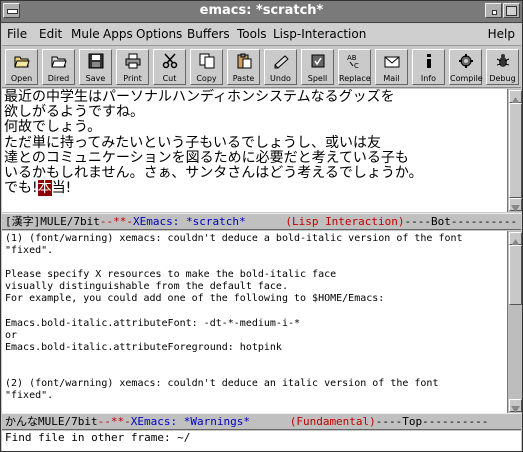 The height and width of the screenshot is (452, 523). What do you see at coordinates (17, 34) in the screenshot?
I see `menu-file: File` at bounding box center [17, 34].